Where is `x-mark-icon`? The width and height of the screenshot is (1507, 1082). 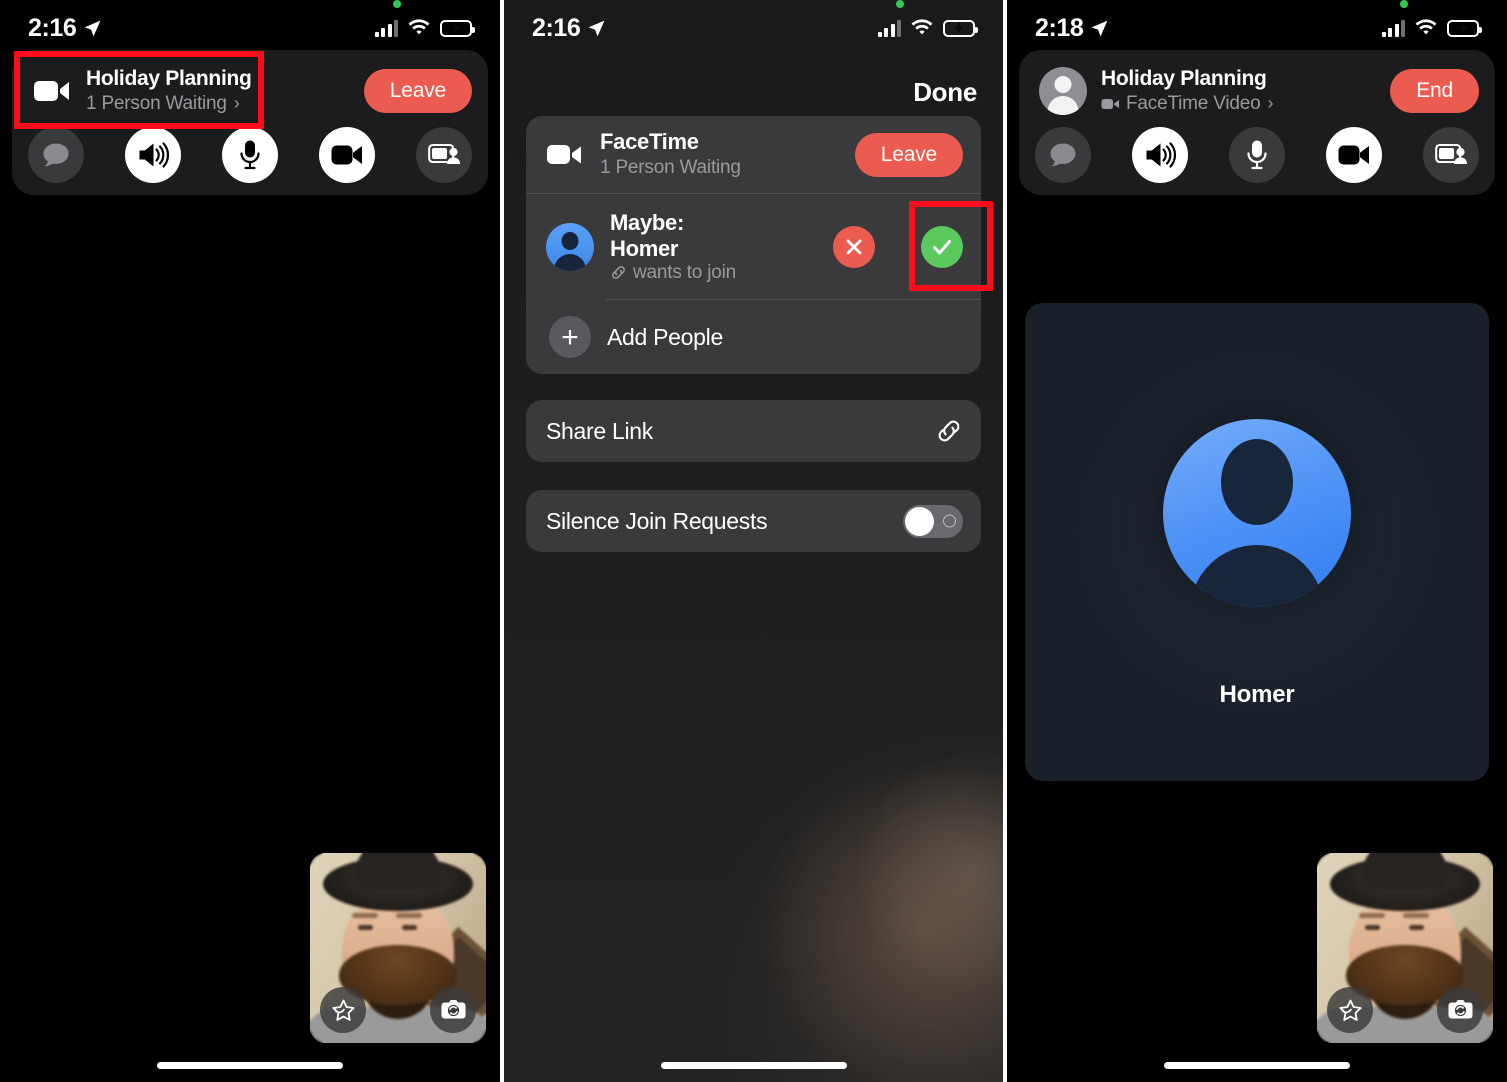
x-mark-icon is located at coordinates (854, 247).